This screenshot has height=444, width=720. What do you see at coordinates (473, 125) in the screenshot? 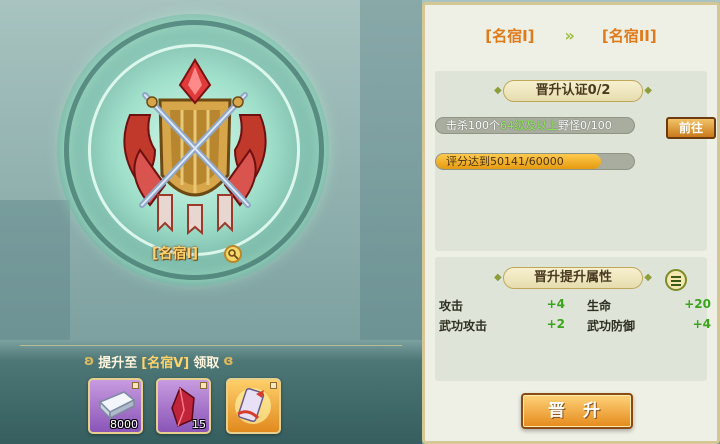
I see `task-text-pre: 击杀100个` at bounding box center [473, 125].